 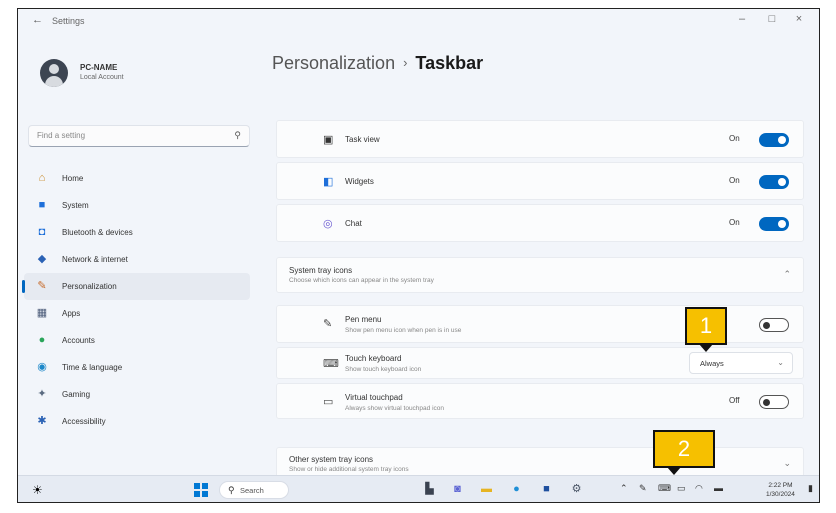 What do you see at coordinates (231, 490) in the screenshot?
I see `search-icon: ⚲` at bounding box center [231, 490].